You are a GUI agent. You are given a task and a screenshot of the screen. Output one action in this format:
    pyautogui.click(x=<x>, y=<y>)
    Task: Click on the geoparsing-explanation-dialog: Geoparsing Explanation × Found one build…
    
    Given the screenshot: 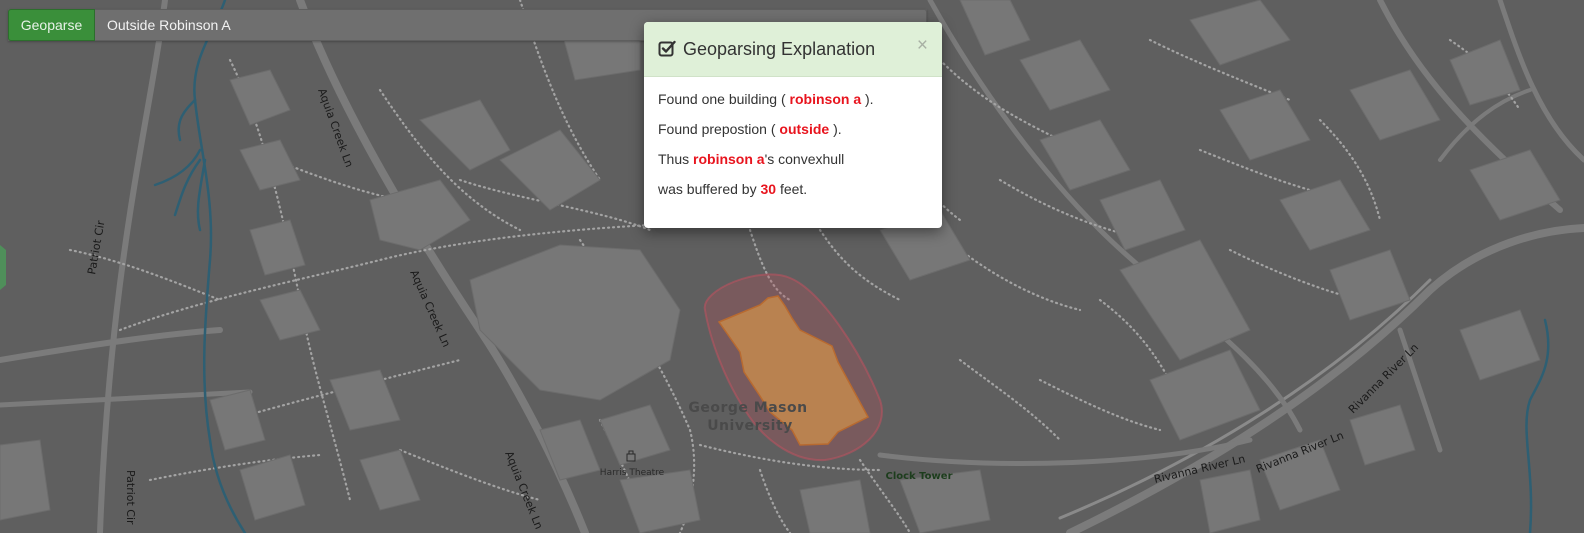 What is the action you would take?
    pyautogui.click(x=793, y=125)
    